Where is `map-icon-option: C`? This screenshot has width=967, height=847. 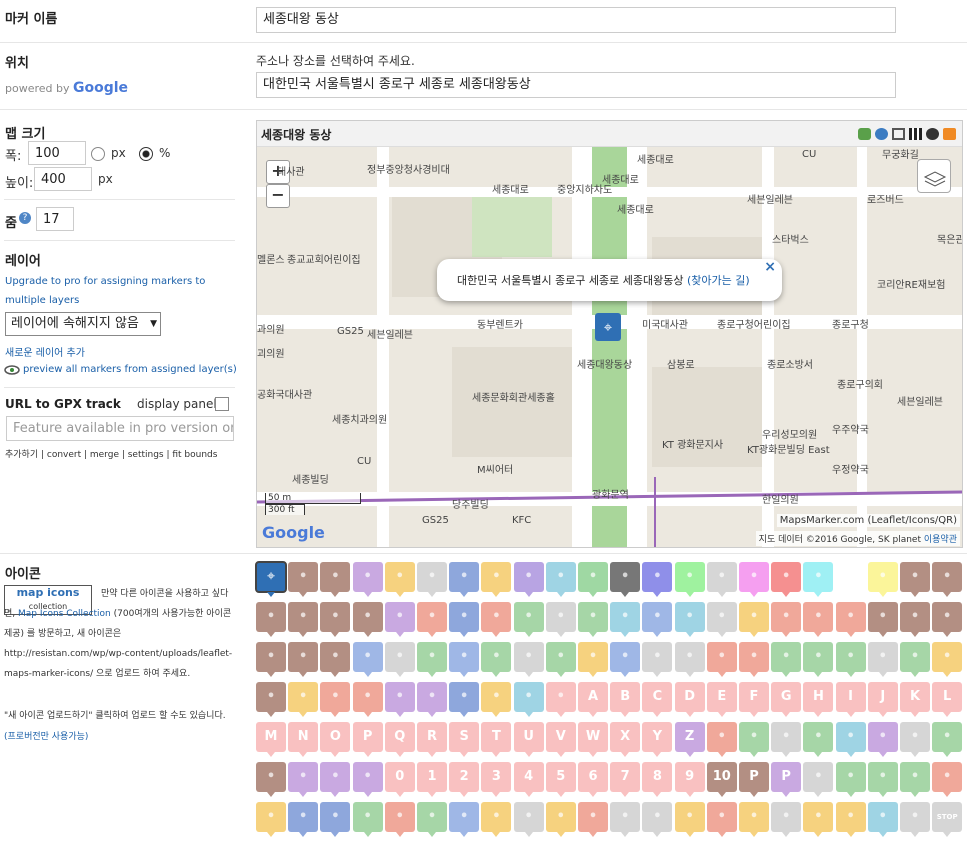
map-icon-option: C is located at coordinates (657, 699).